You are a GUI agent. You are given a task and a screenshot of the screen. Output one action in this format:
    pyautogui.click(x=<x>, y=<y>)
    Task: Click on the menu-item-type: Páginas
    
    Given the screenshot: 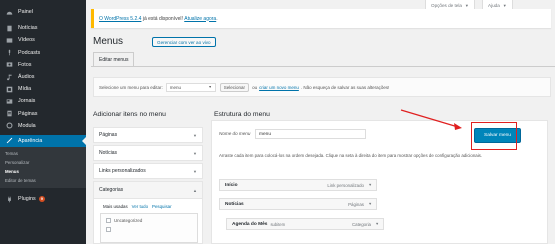 What is the action you would take?
    pyautogui.click(x=356, y=204)
    